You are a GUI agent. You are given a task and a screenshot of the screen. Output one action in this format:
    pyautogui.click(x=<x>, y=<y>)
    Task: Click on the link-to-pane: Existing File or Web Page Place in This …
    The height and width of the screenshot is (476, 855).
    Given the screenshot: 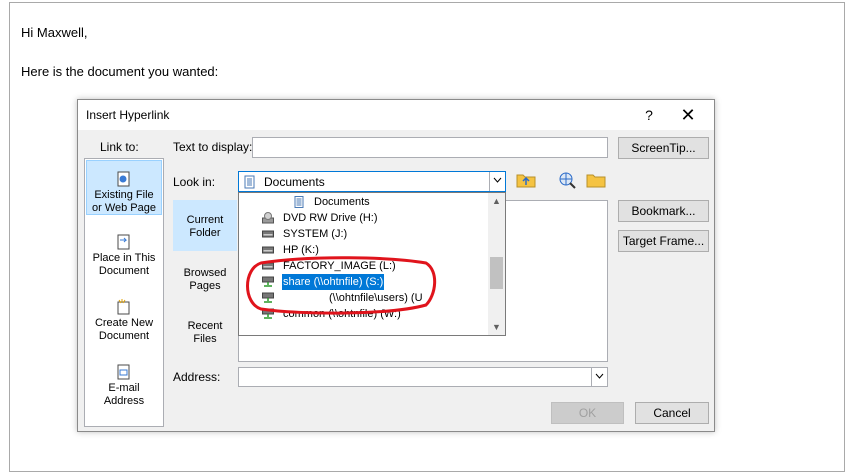 What is the action you would take?
    pyautogui.click(x=124, y=292)
    